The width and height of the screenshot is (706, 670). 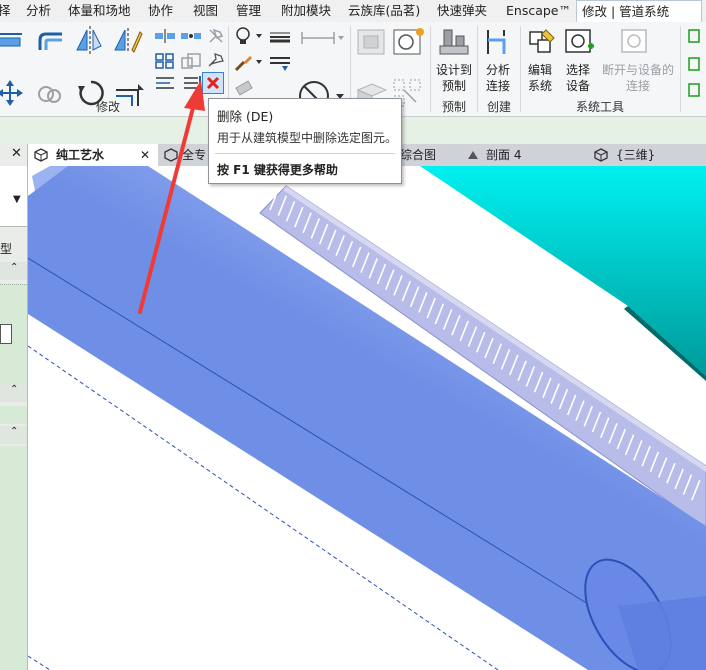 I want to click on menu-tab-view: 视图, so click(x=205, y=11).